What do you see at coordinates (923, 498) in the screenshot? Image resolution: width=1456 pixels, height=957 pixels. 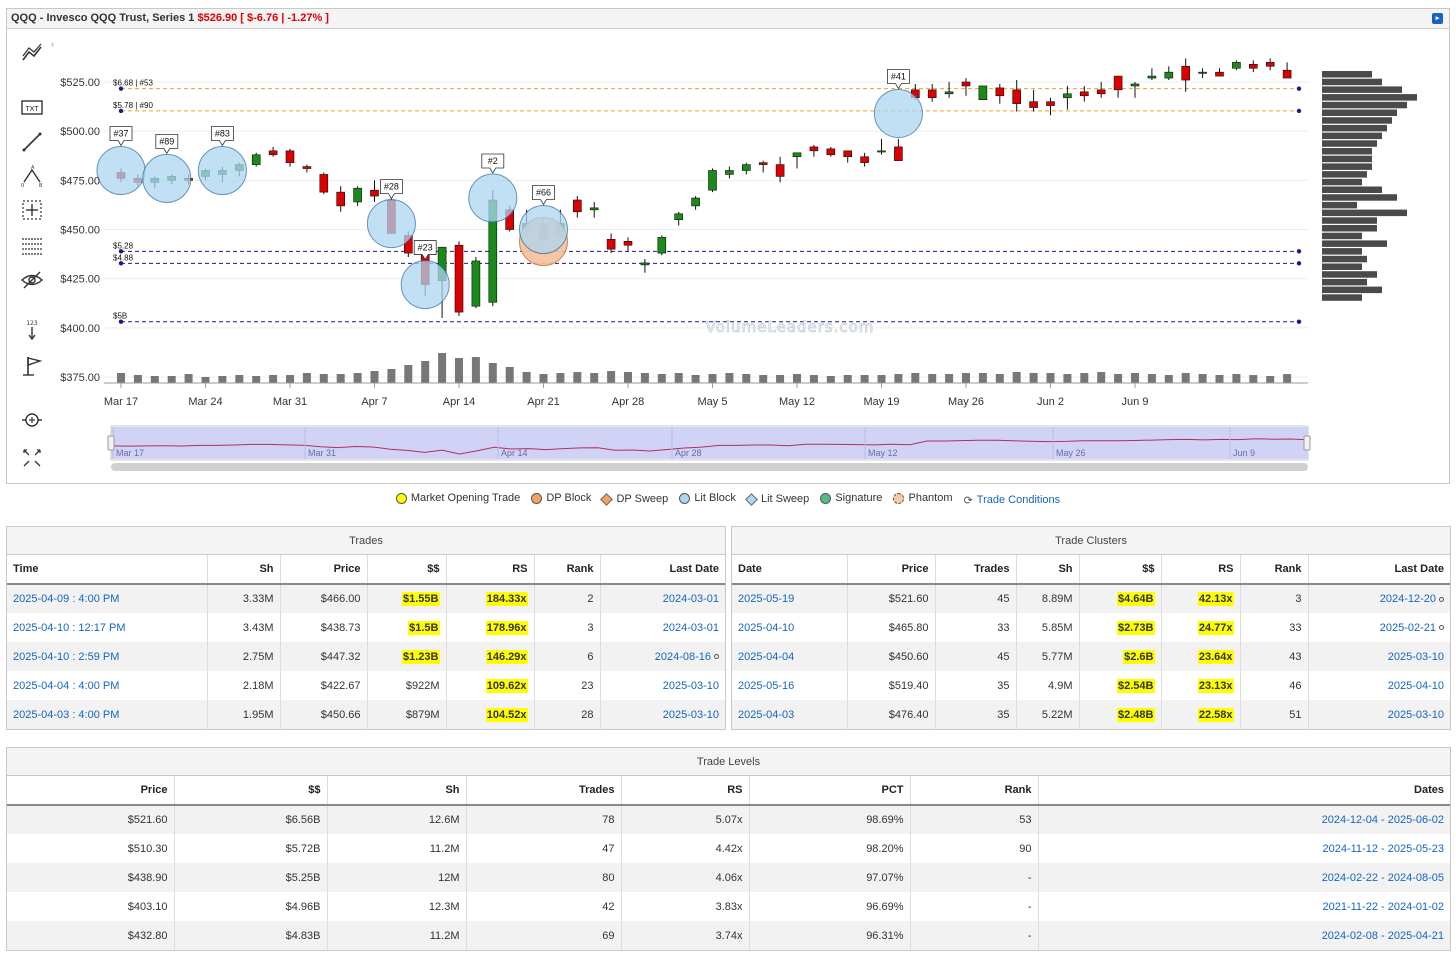 I see `legend-phantom: Phantom` at bounding box center [923, 498].